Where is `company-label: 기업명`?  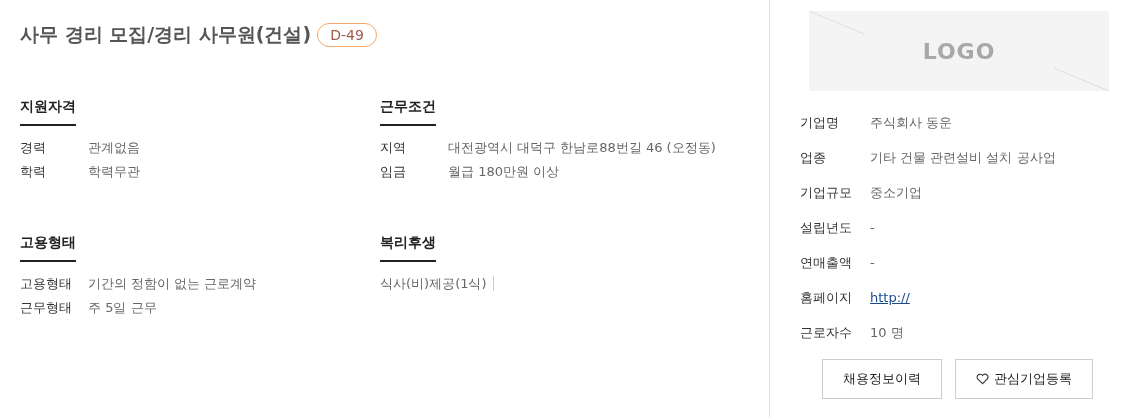
company-label: 기업명 is located at coordinates (820, 123).